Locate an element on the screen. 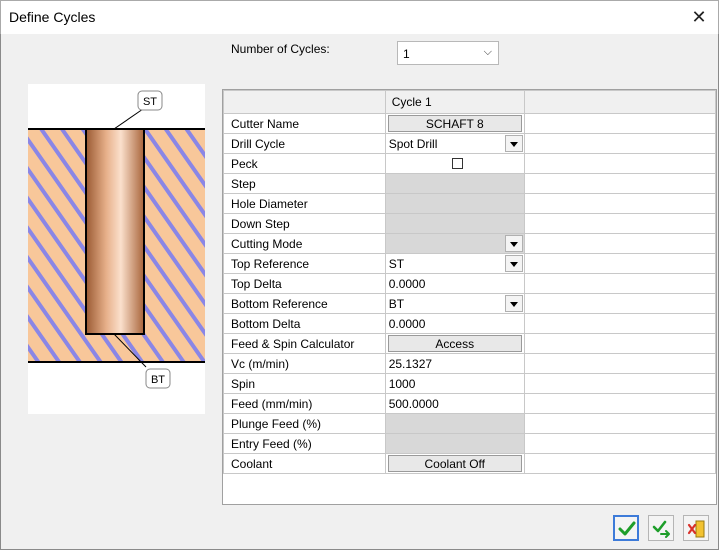 This screenshot has height=550, width=719. row-label: Top Delta is located at coordinates (304, 283).